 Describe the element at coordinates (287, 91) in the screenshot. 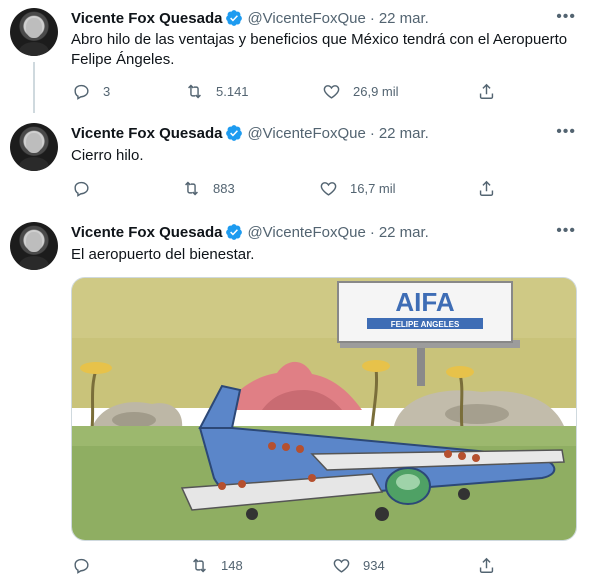

I see `tweet-actions: 3 5.141 26,9 mil` at that location.